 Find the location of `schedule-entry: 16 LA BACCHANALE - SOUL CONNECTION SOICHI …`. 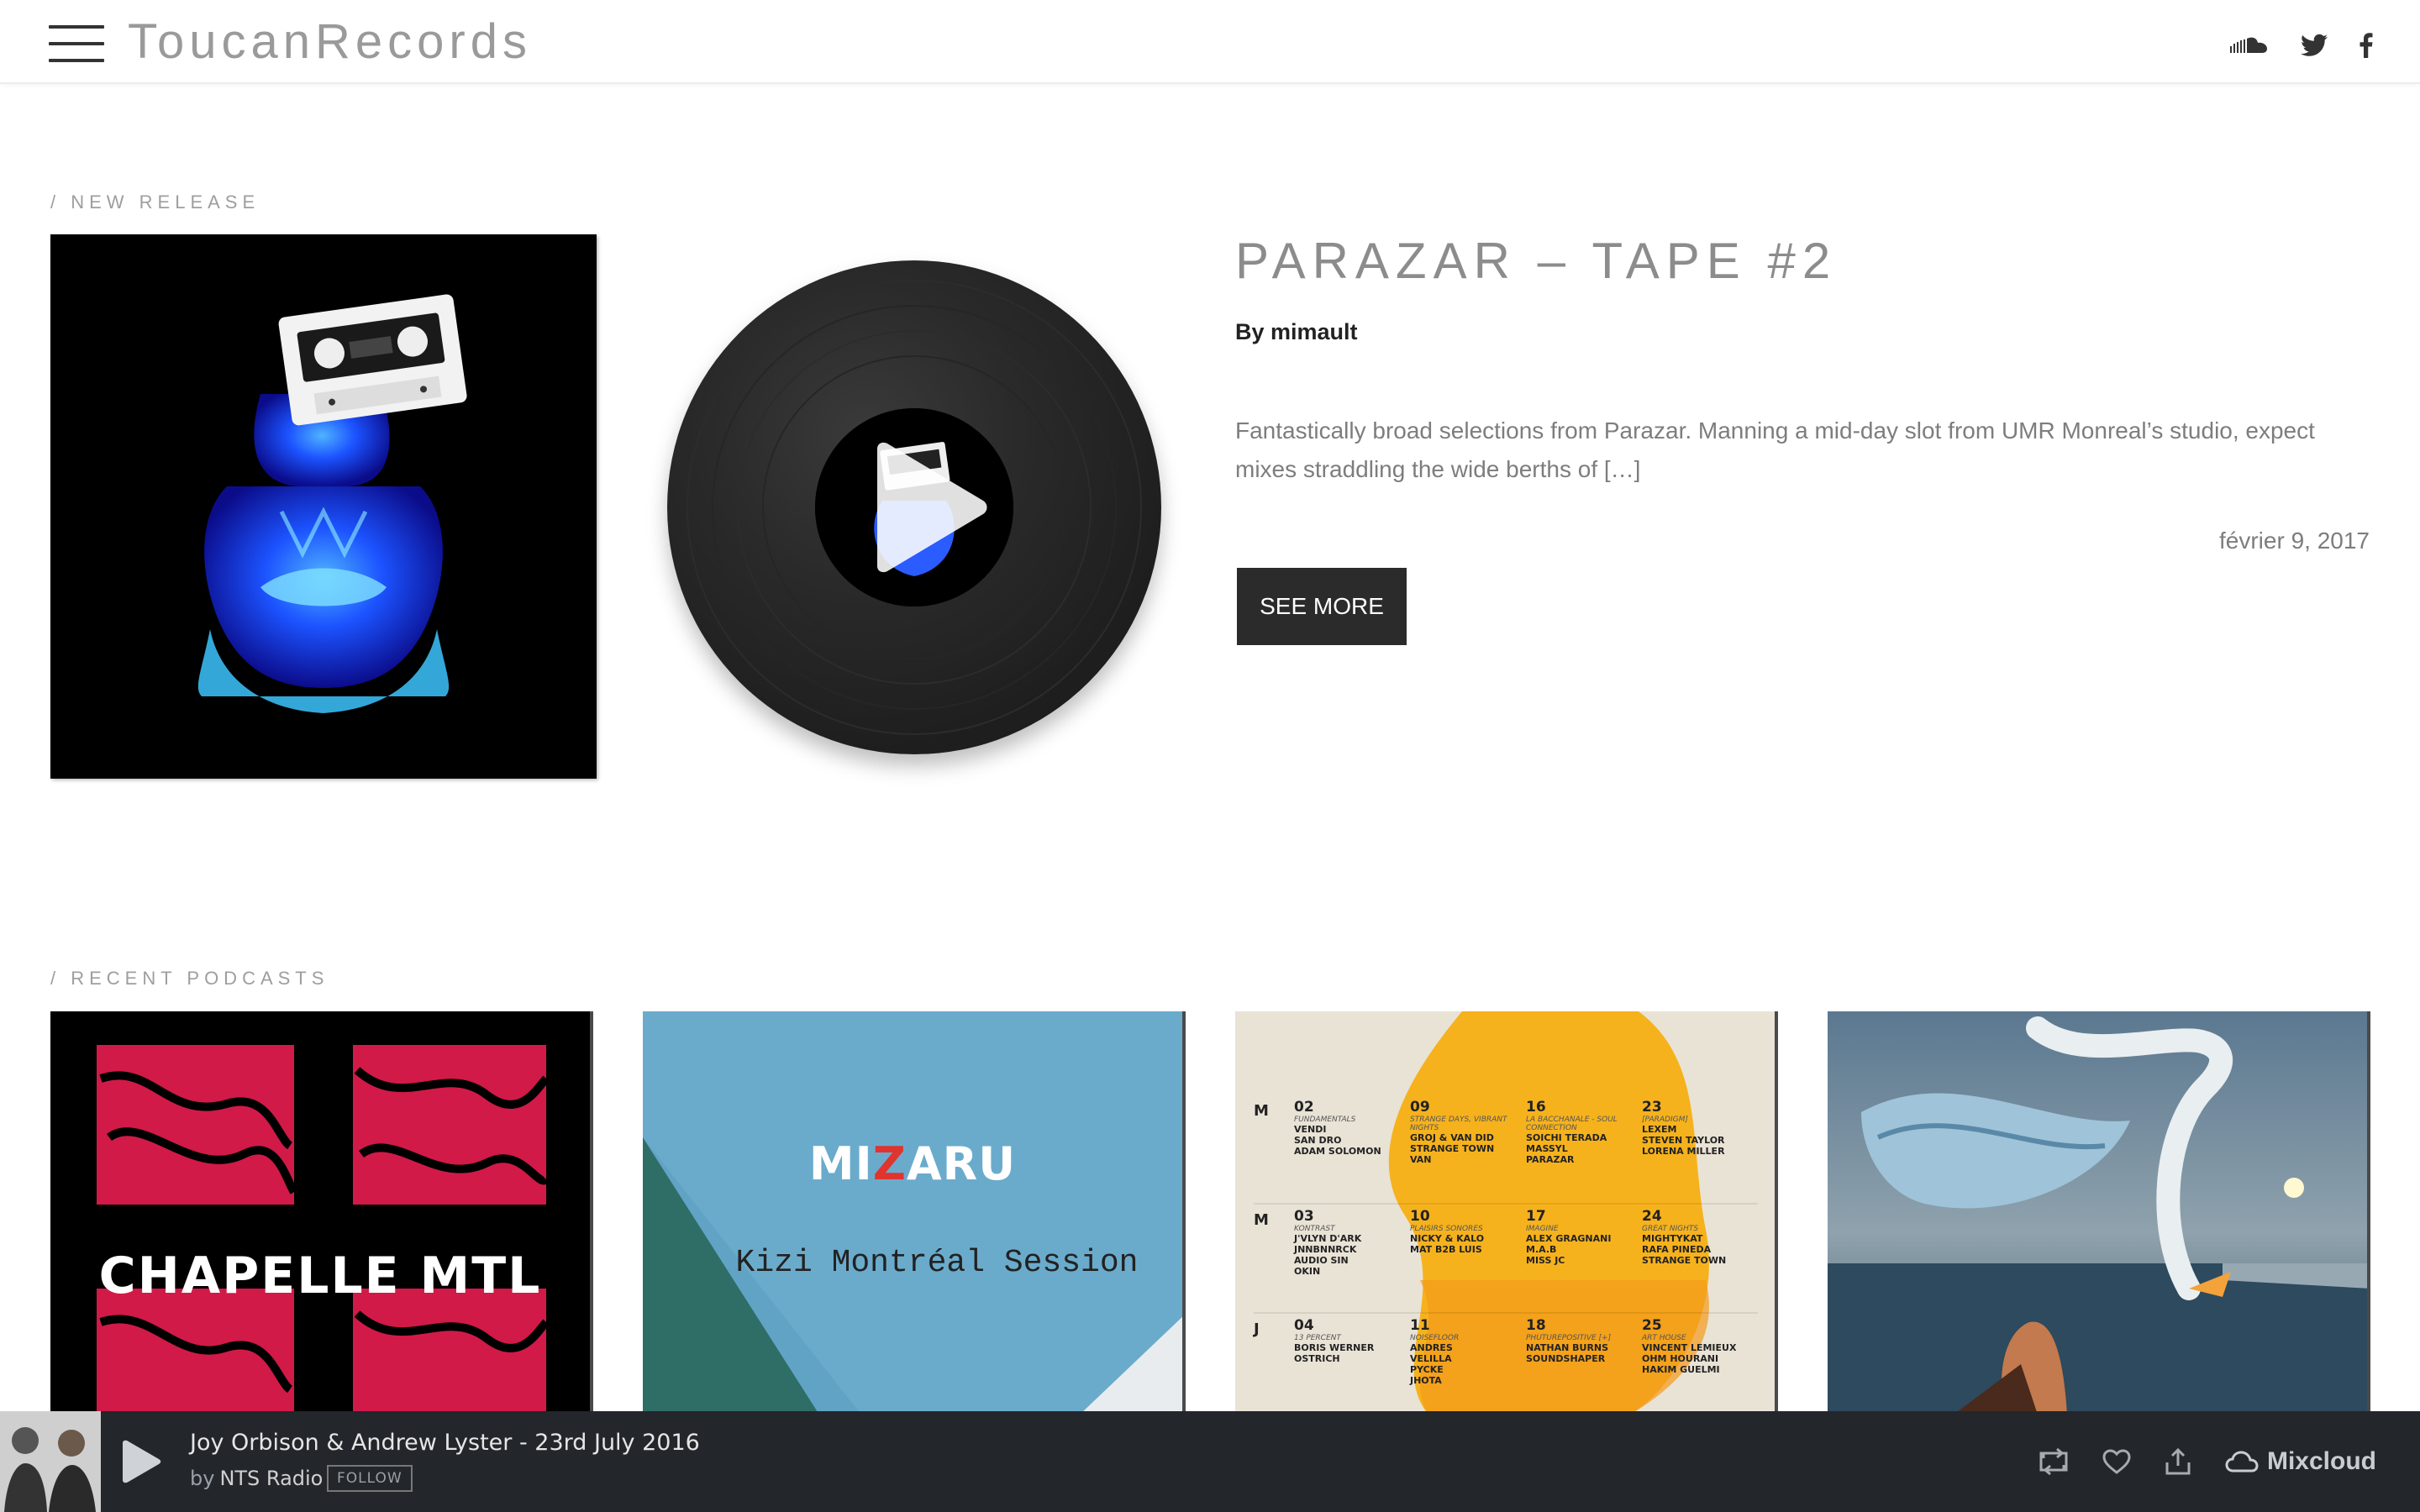

schedule-entry: 16 LA BACCHANALE - SOUL CONNECTION SOICHI … is located at coordinates (1582, 1132).